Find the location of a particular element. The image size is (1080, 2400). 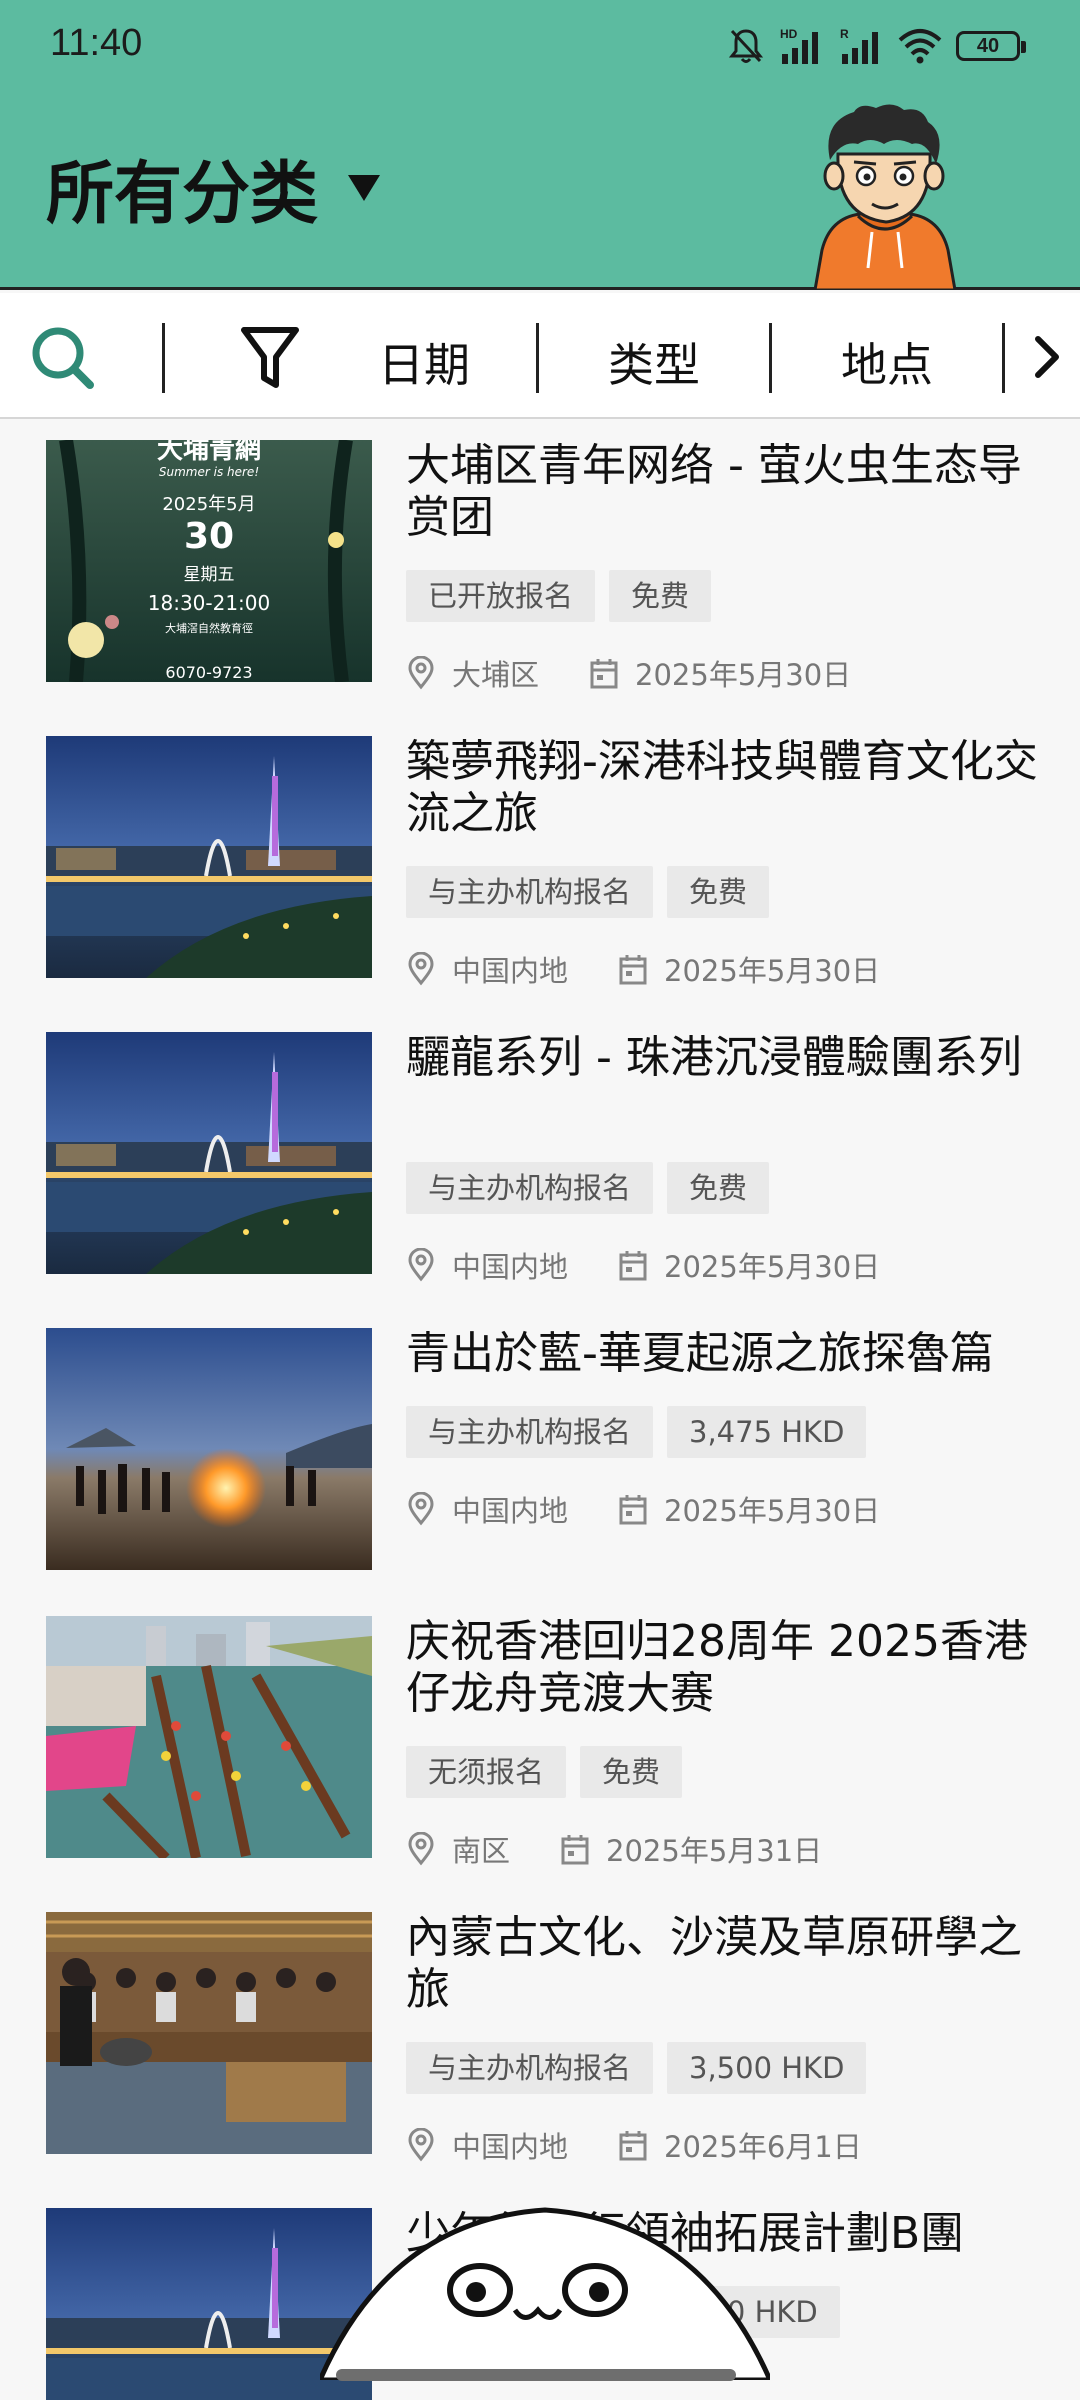

status-icons: HD R 40 is located at coordinates (877, 46).